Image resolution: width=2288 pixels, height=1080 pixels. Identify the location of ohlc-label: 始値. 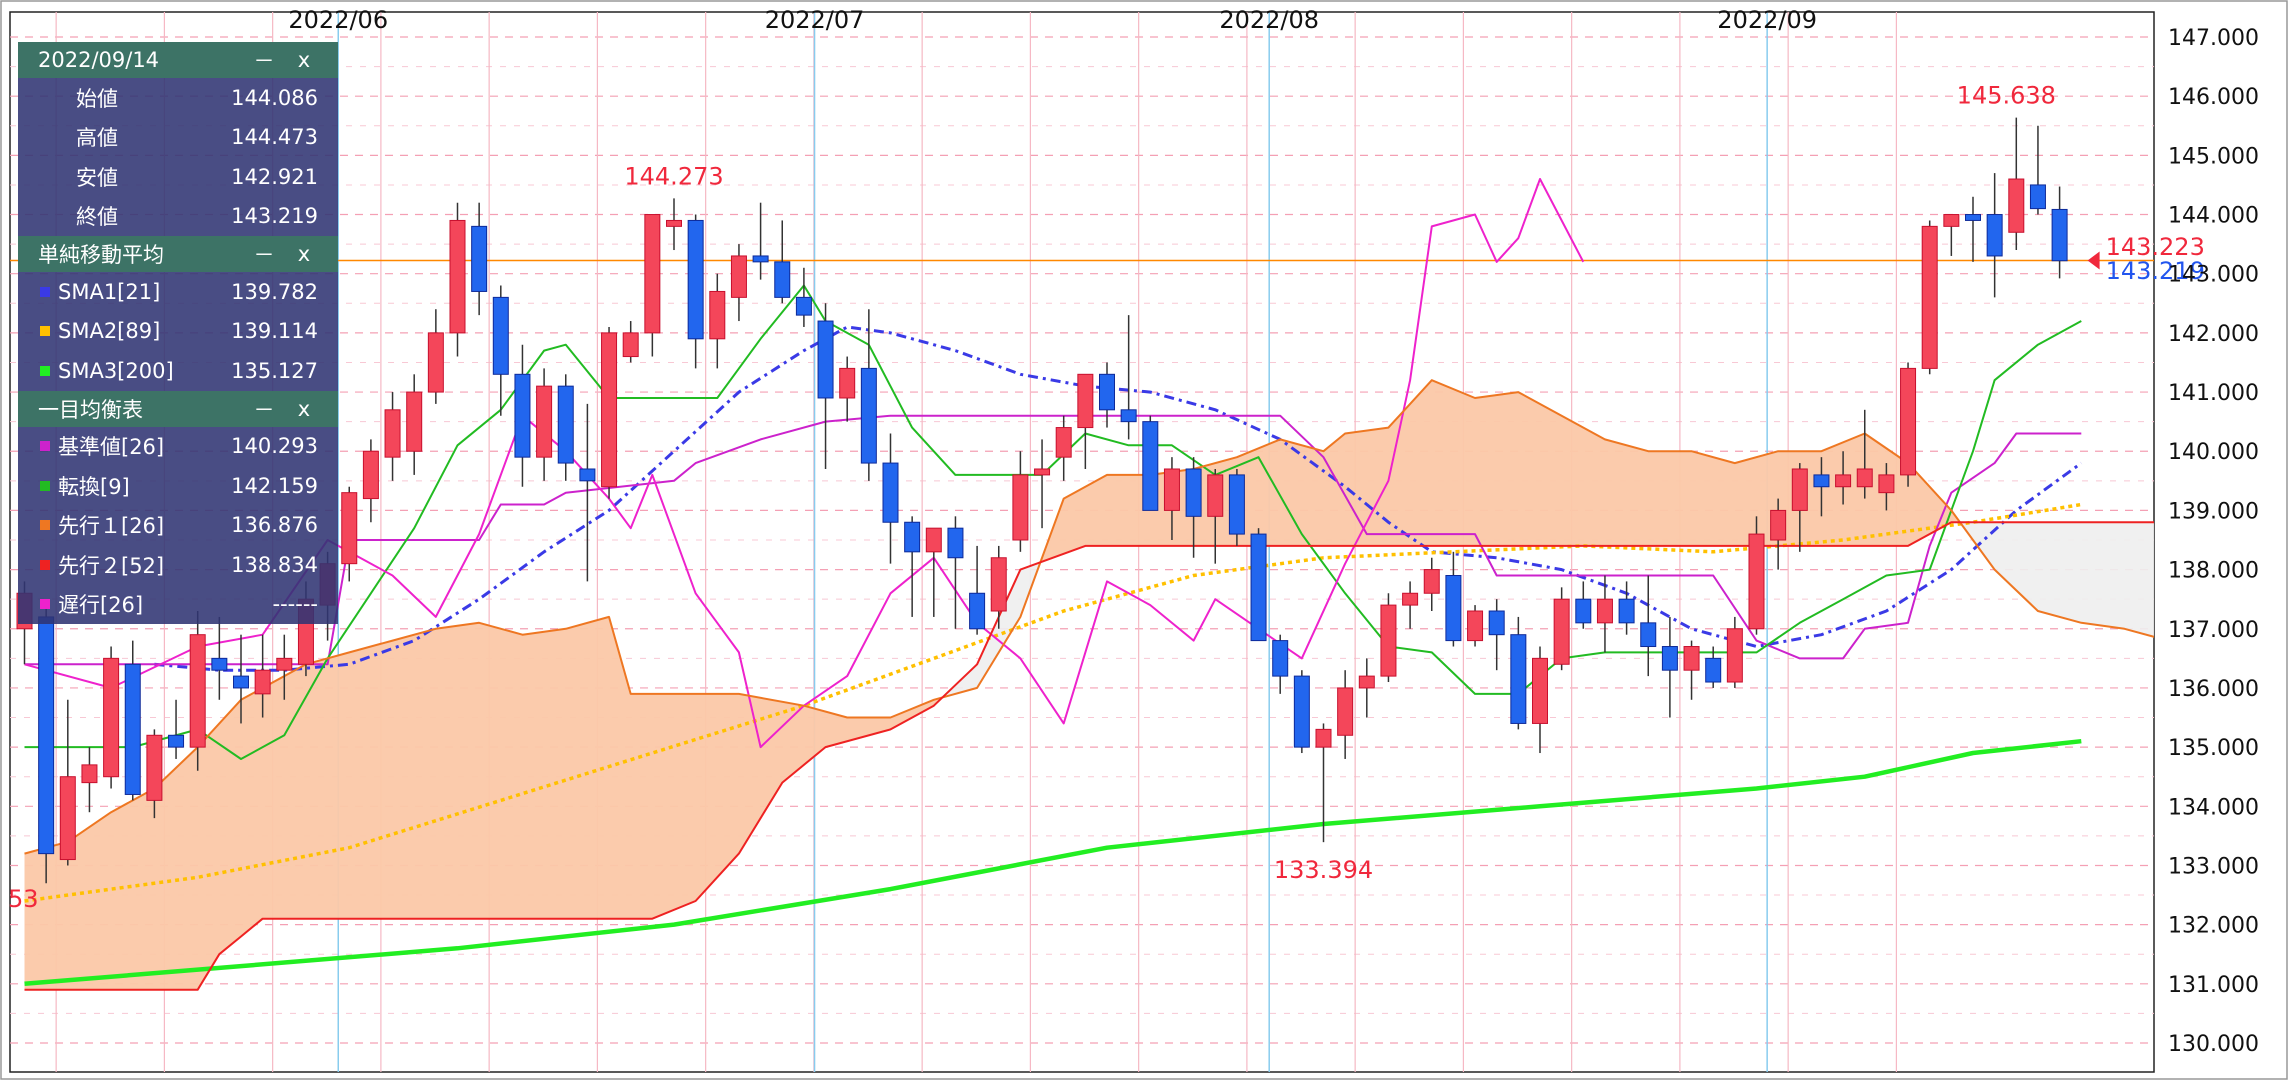
(97, 98).